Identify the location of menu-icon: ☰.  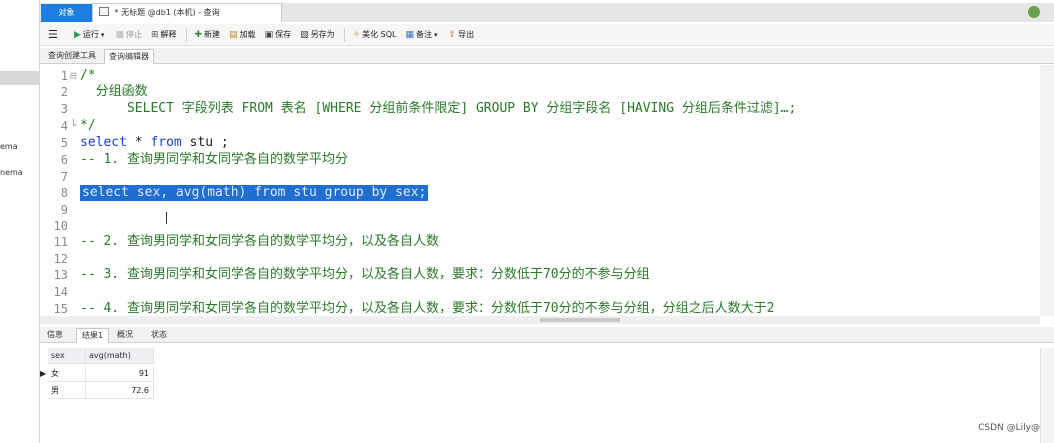
(53, 34).